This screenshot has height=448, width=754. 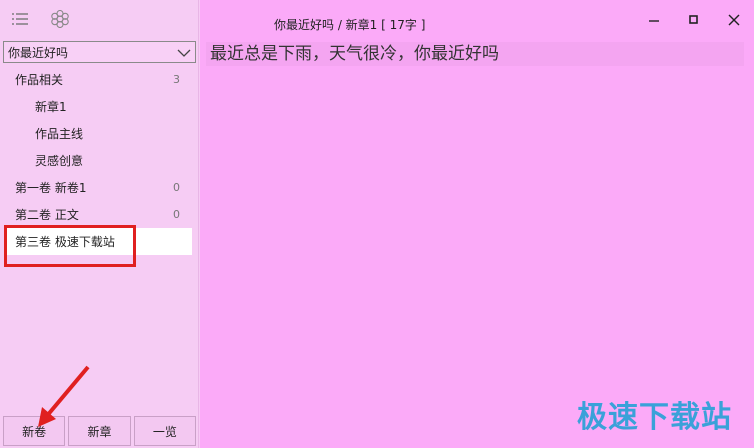 I want to click on book-select-value: 你最近好吗, so click(x=38, y=52).